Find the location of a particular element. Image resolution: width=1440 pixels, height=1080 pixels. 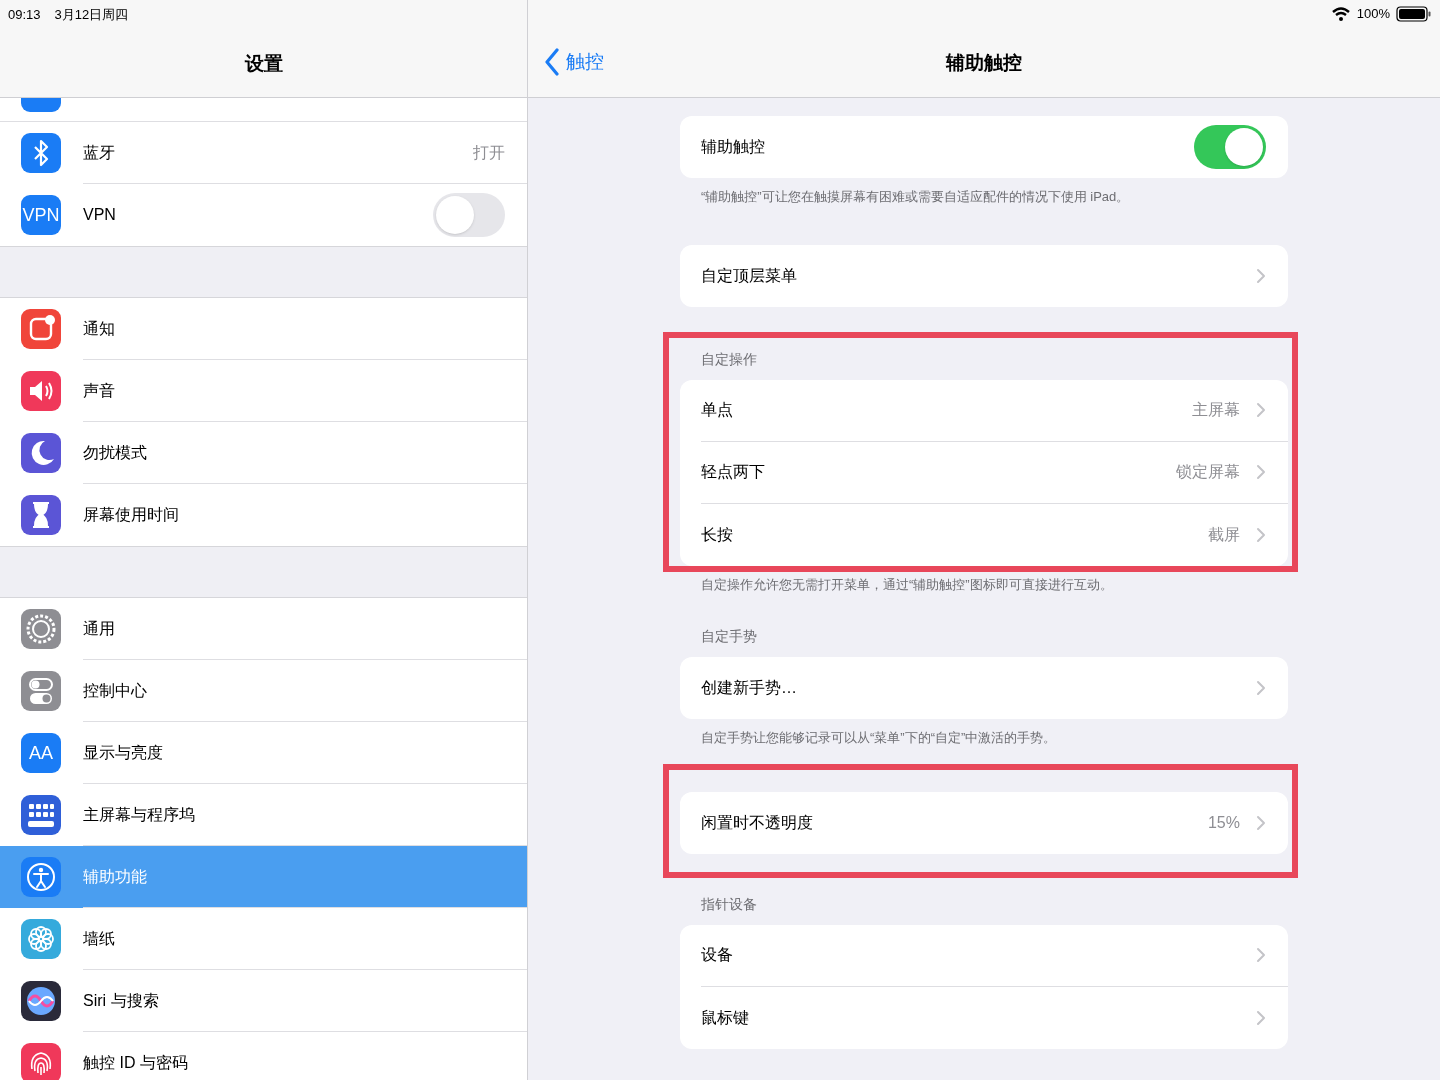

item-label: 主屏幕与程序坞 is located at coordinates (139, 814).